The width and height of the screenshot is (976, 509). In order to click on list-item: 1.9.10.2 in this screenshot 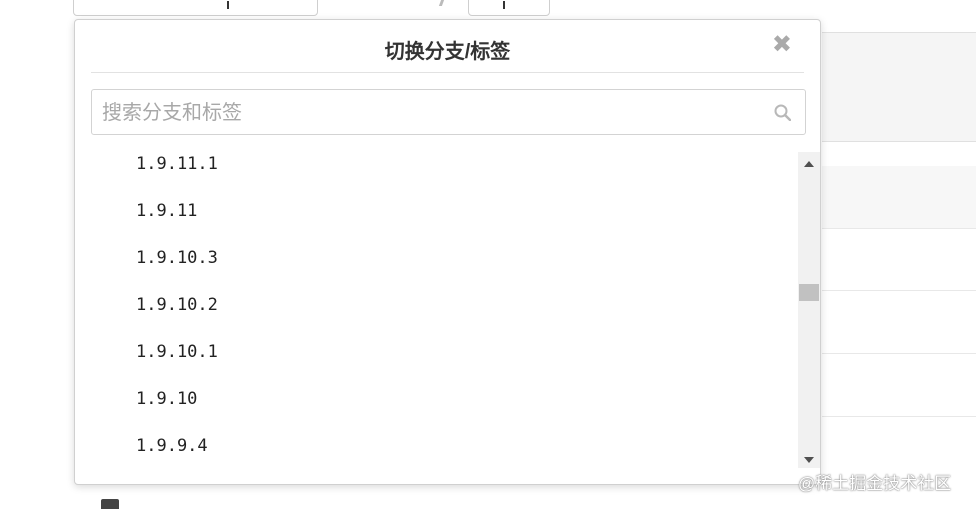, I will do `click(436, 316)`.